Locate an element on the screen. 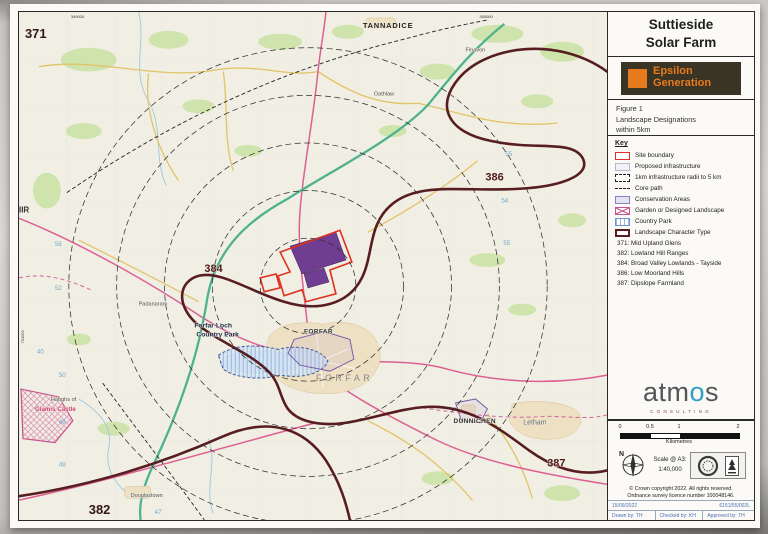 Image resolution: width=768 pixels, height=534 pixels. key-label: Country Park is located at coordinates (653, 221).